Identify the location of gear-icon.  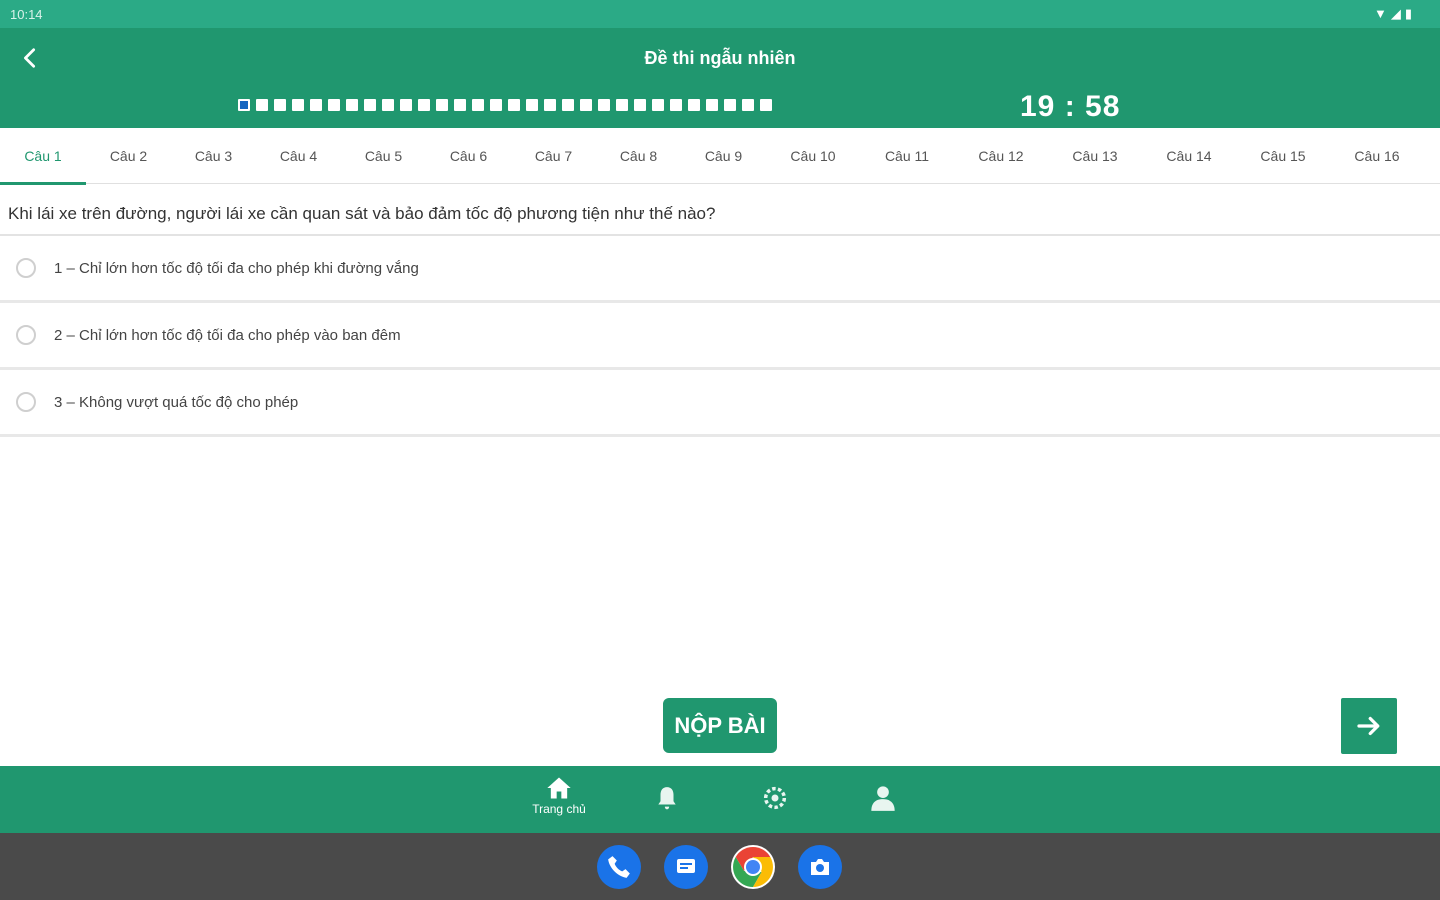
(775, 798).